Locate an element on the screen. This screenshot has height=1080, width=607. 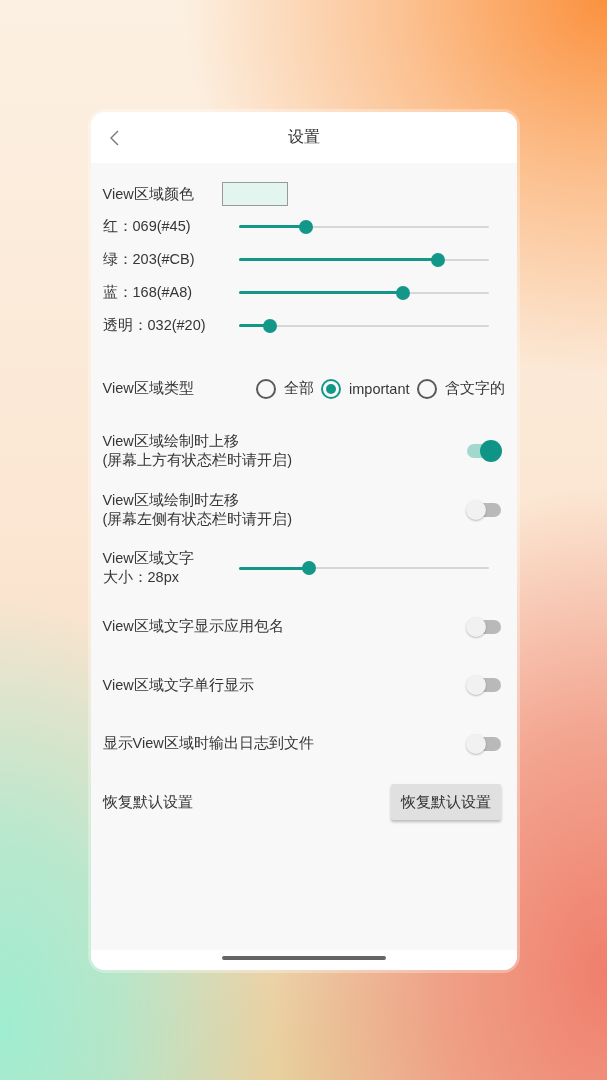
back-icon is located at coordinates (113, 138).